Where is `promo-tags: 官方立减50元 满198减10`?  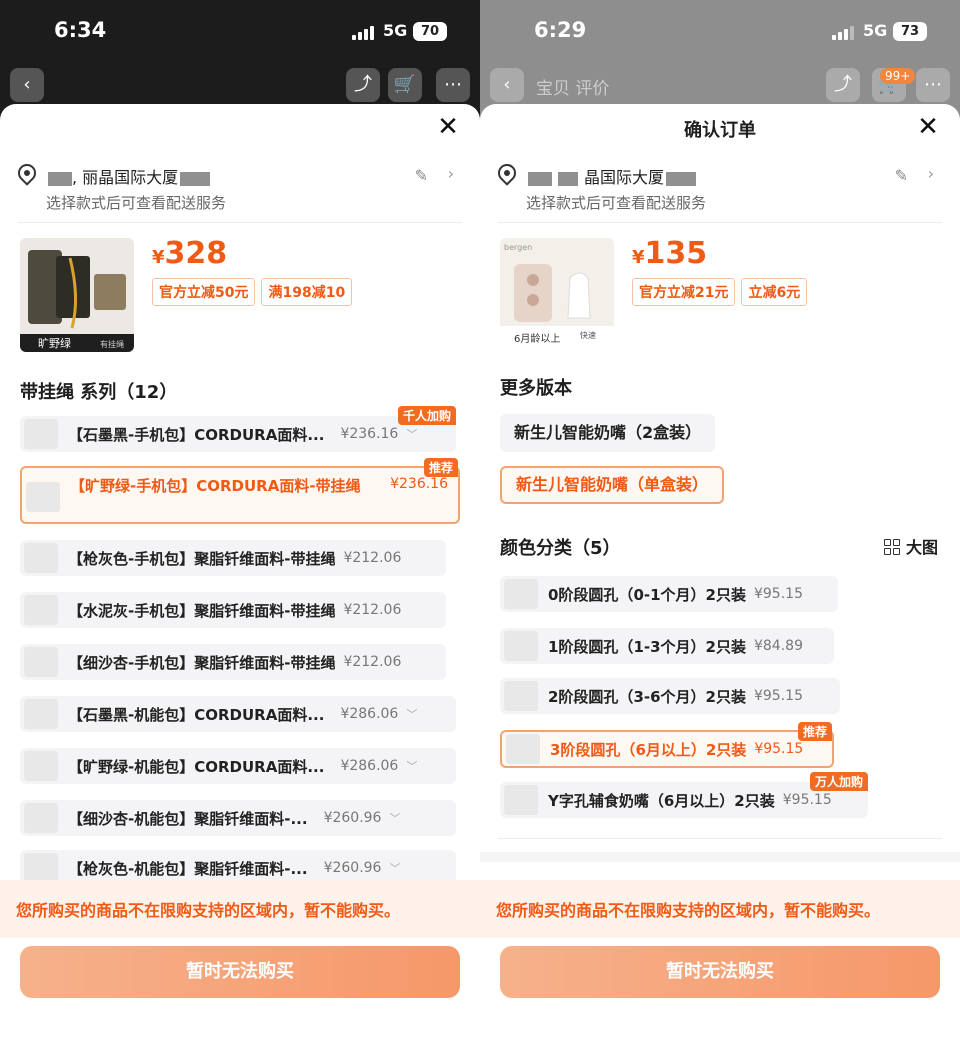
promo-tags: 官方立减50元 满198减10 is located at coordinates (252, 292).